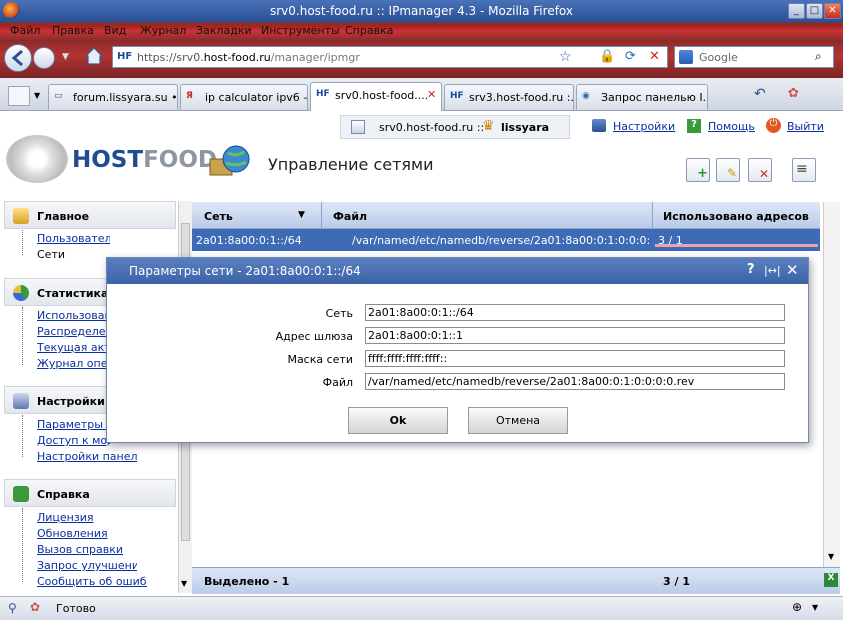 This screenshot has width=843, height=620. Describe the element at coordinates (694, 126) in the screenshot. I see `help-icon: ?` at that location.